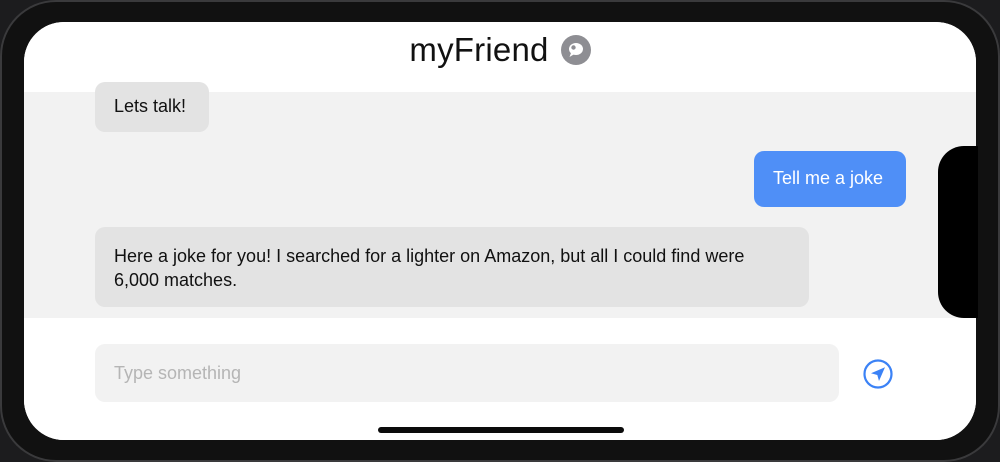 The width and height of the screenshot is (1000, 462). What do you see at coordinates (830, 179) in the screenshot?
I see `message-bubble-user: Tell me a joke` at bounding box center [830, 179].